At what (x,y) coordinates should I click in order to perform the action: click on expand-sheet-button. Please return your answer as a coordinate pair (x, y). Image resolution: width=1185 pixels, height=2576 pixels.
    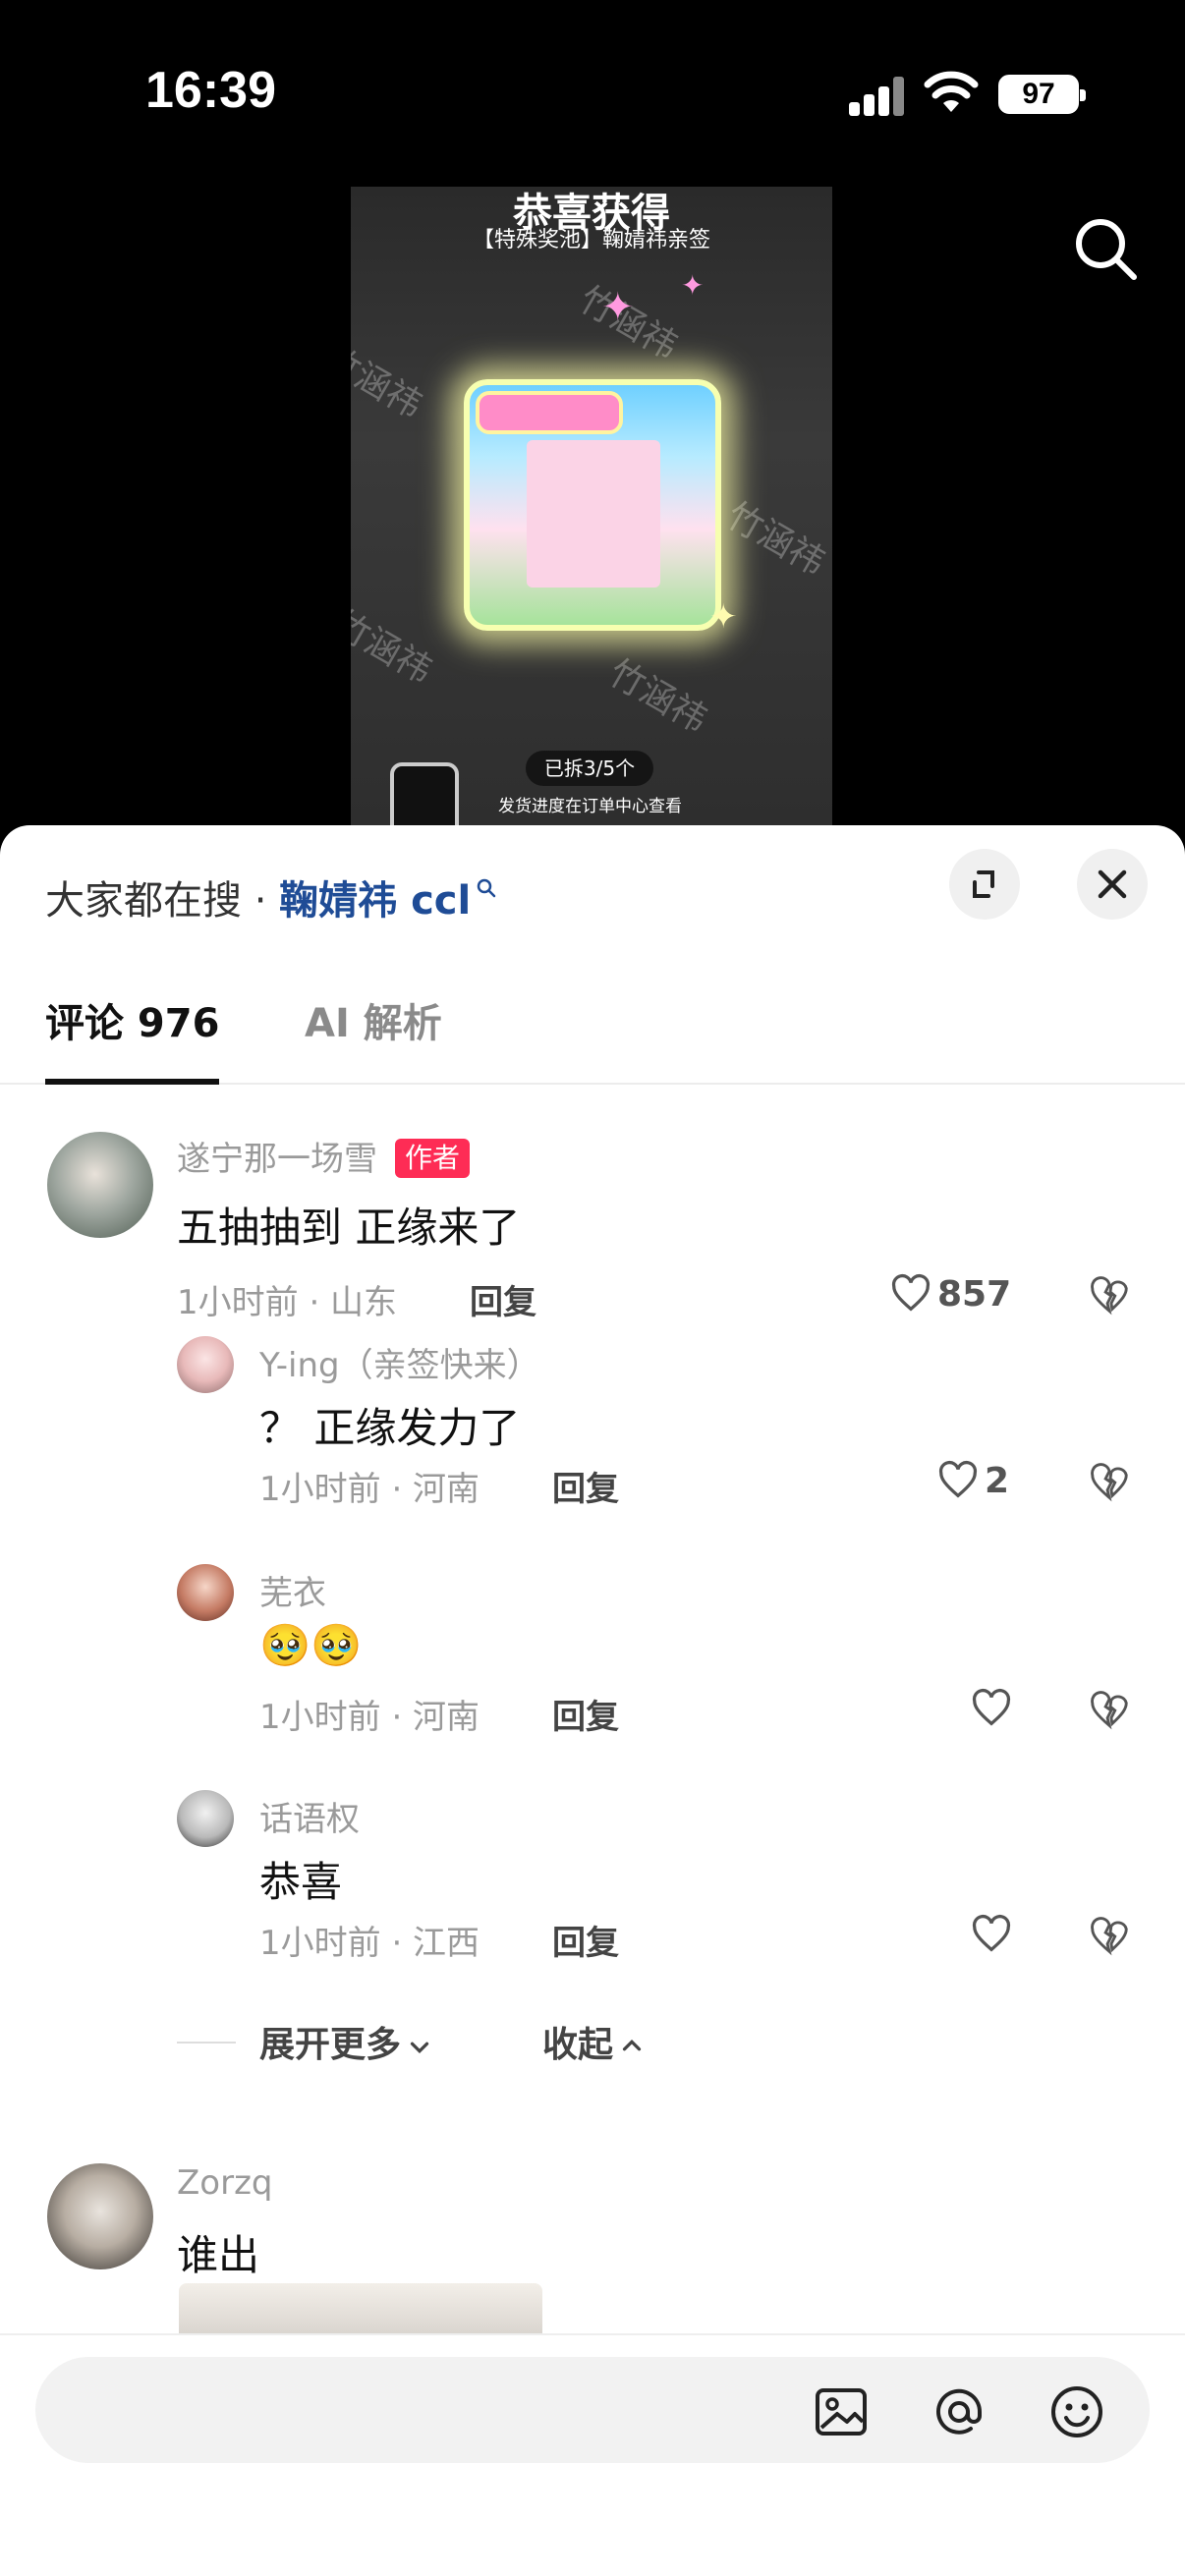
    Looking at the image, I should click on (985, 884).